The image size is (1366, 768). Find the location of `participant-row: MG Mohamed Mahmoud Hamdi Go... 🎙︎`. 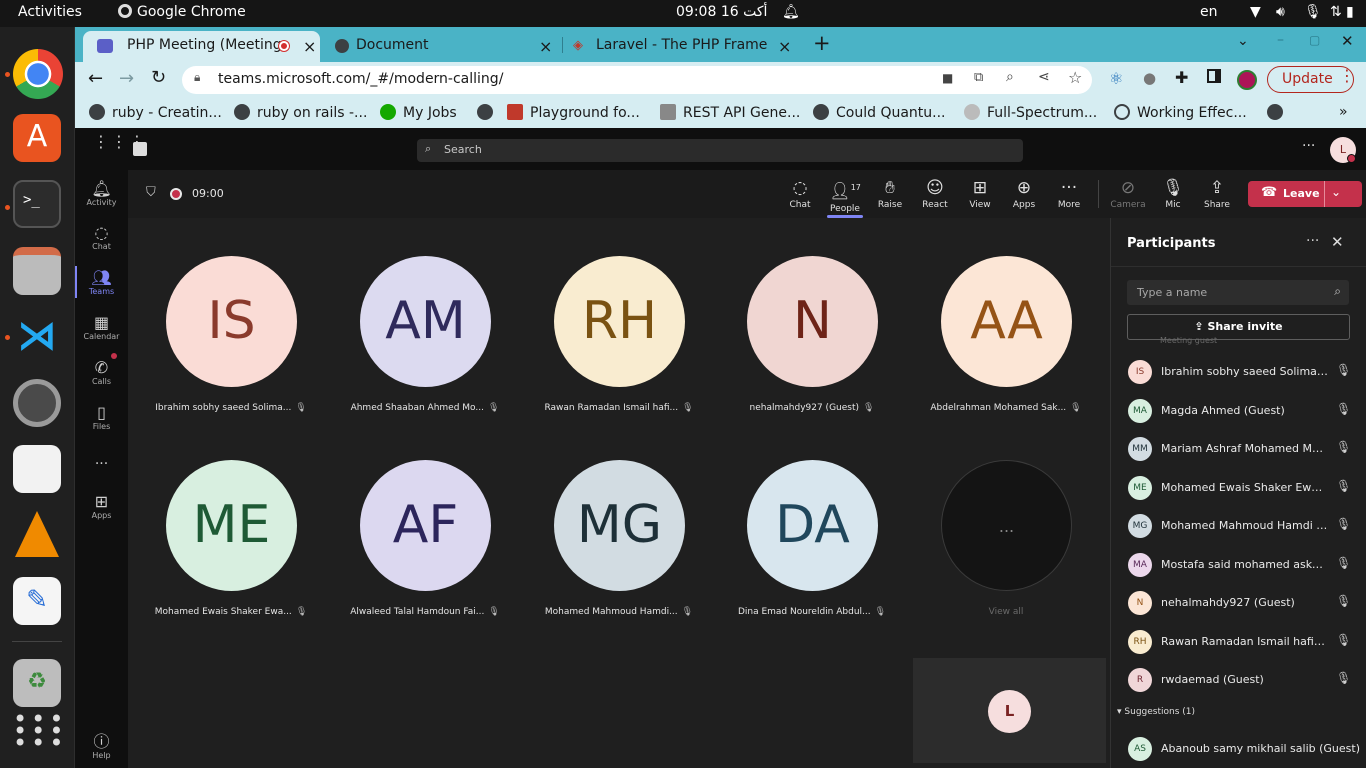

participant-row: MG Mohamed Mahmoud Hamdi Go... 🎙︎ is located at coordinates (1243, 526).